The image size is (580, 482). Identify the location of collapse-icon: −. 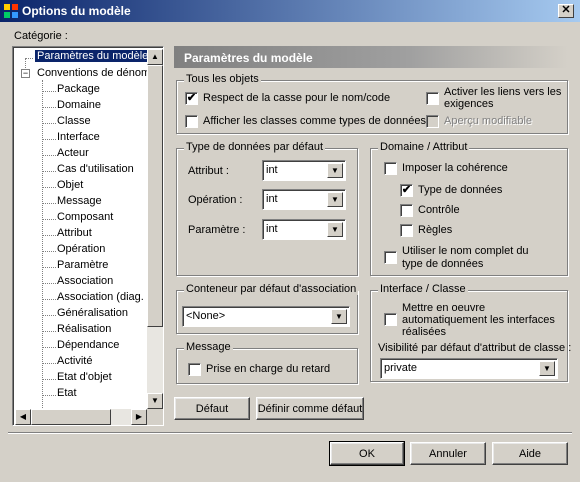
(25, 73).